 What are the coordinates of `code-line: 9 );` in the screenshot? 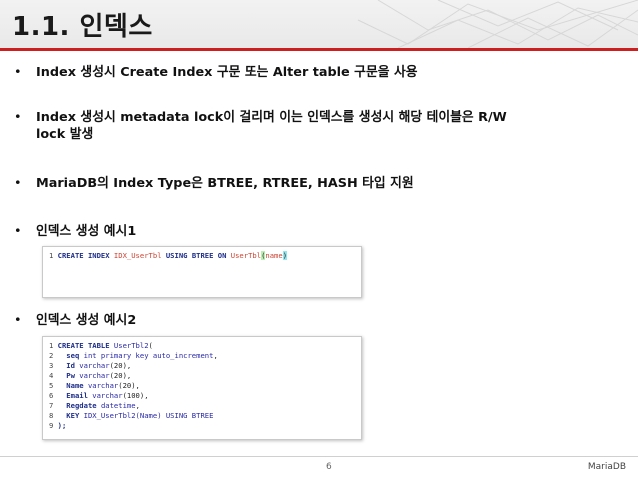 It's located at (202, 426).